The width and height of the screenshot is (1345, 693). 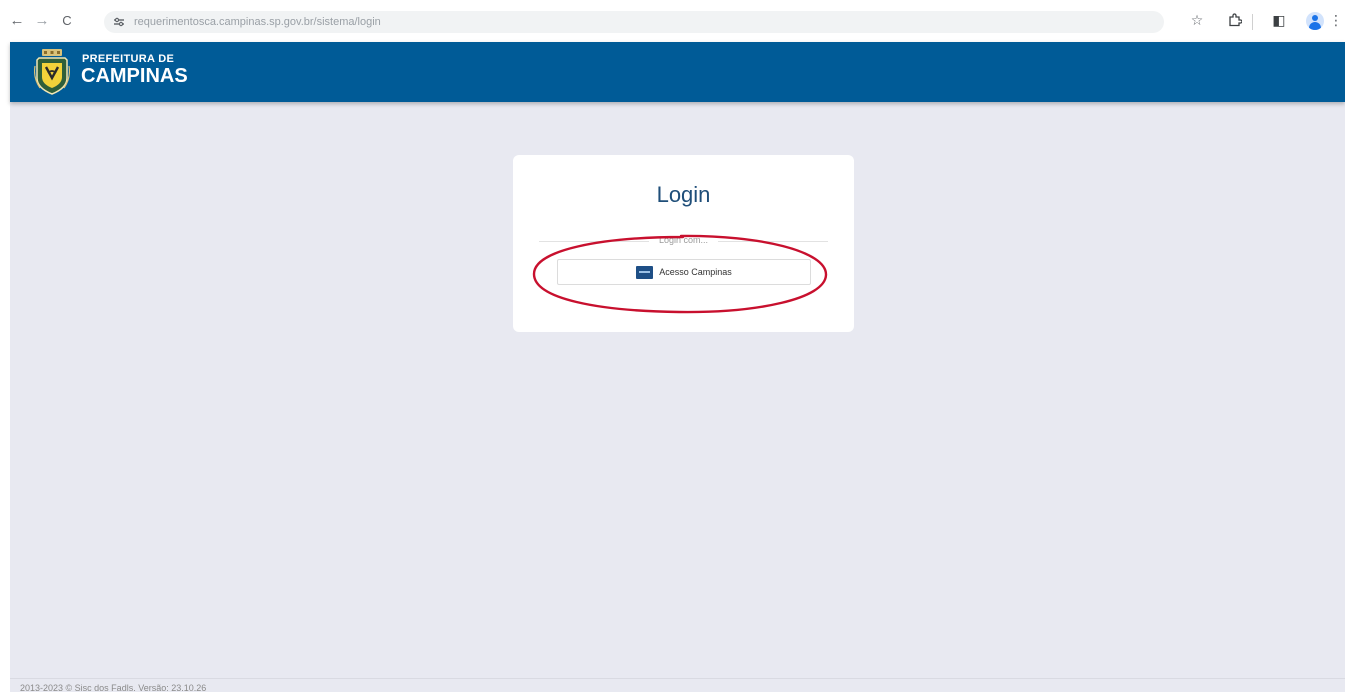 I want to click on divider-right, so click(x=773, y=241).